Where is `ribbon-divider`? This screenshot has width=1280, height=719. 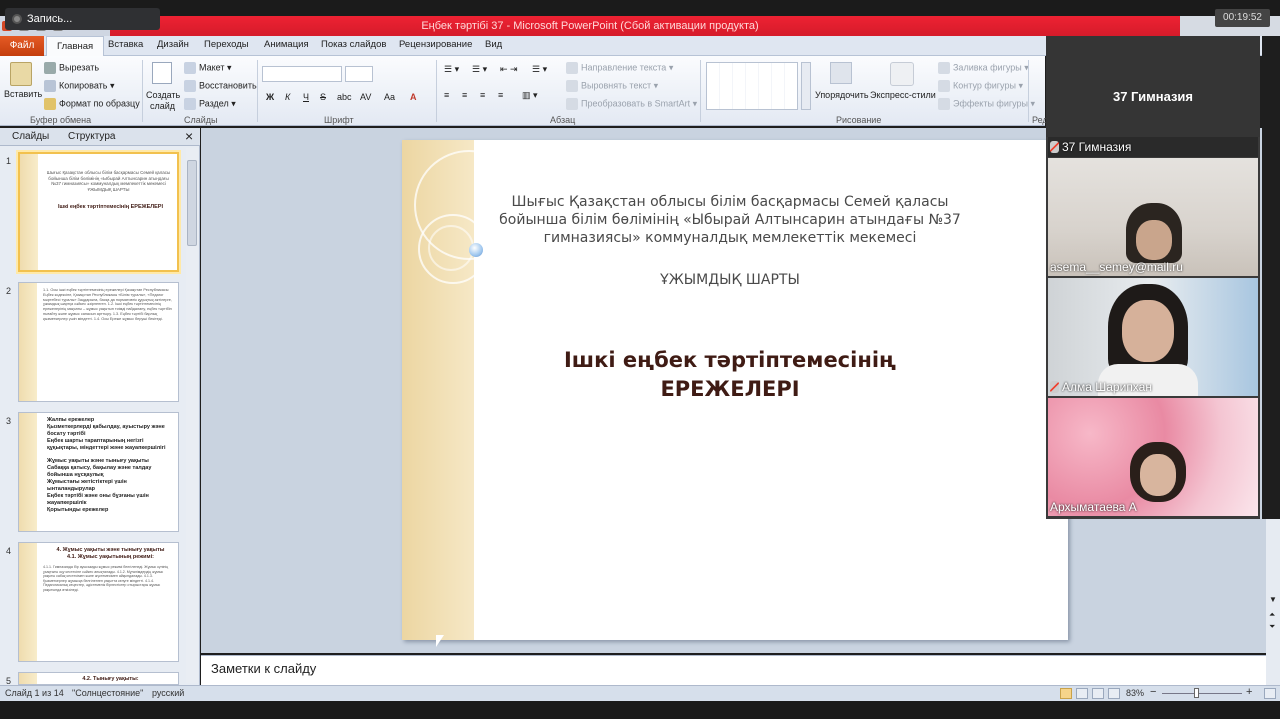 ribbon-divider is located at coordinates (436, 91).